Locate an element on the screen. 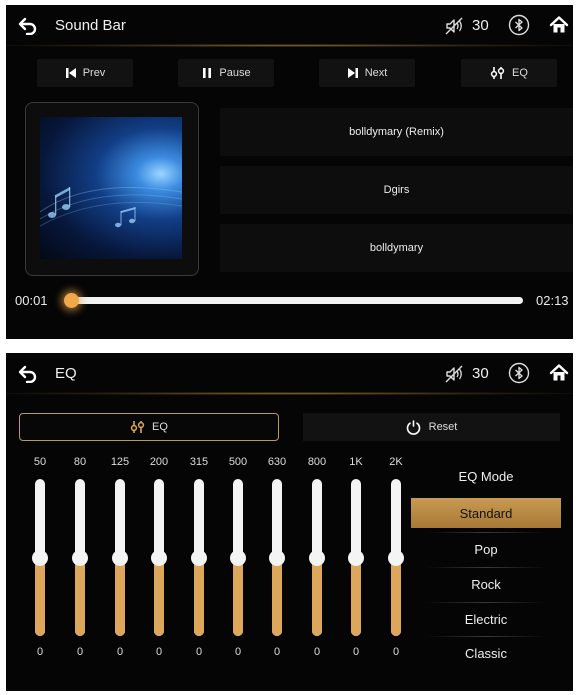  eq-mode-standard: Standard is located at coordinates (486, 513).